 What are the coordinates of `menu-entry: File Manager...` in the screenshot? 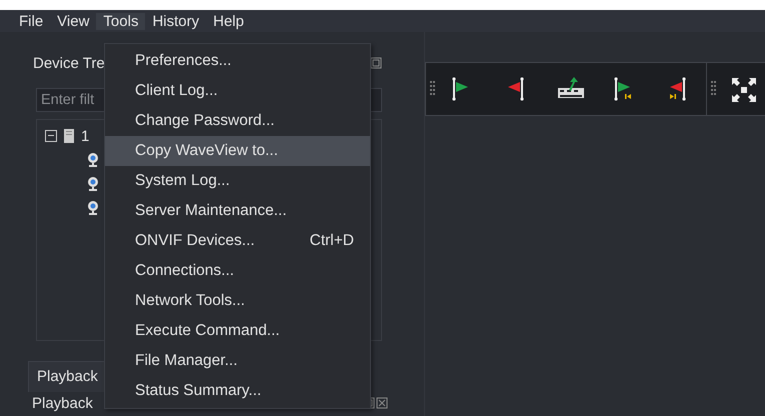 It's located at (237, 361).